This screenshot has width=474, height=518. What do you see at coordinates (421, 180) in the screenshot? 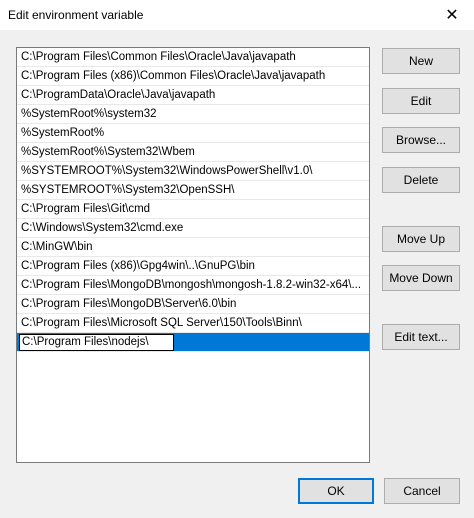
I see `delete-button: Delete` at bounding box center [421, 180].